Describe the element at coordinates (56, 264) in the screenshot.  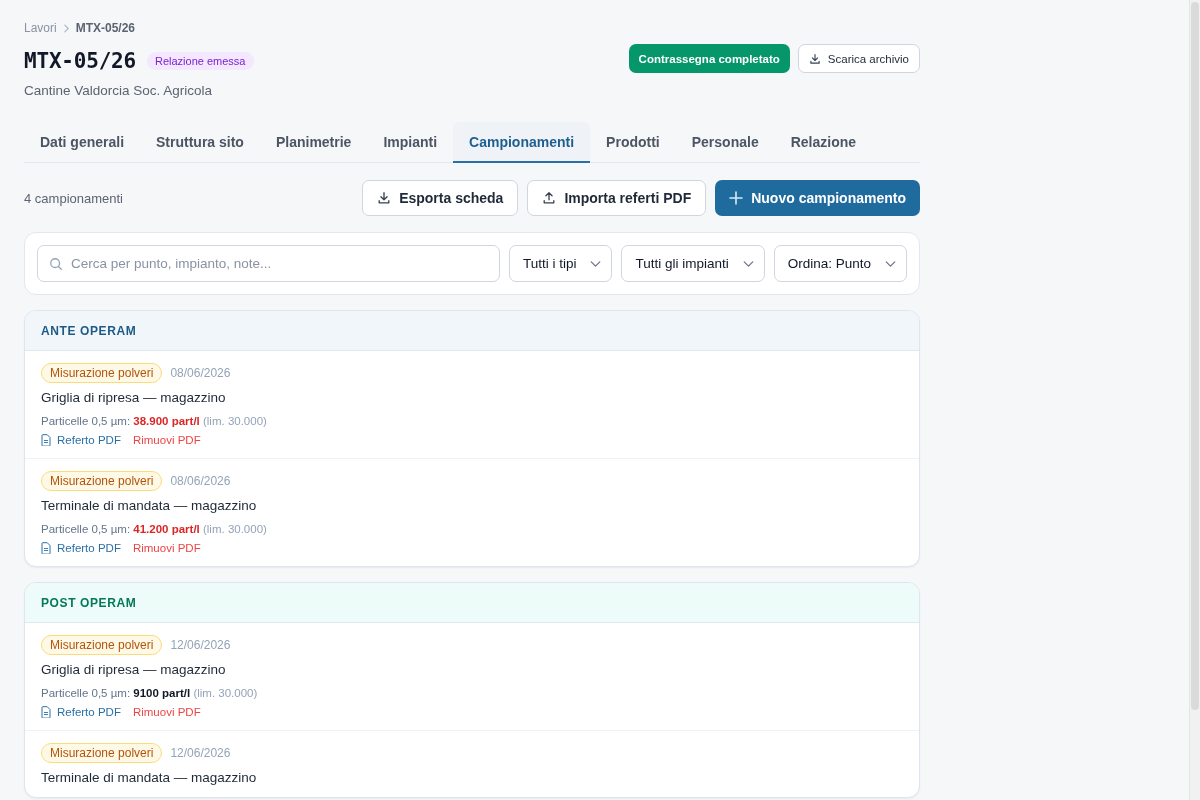
I see `search-icon` at that location.